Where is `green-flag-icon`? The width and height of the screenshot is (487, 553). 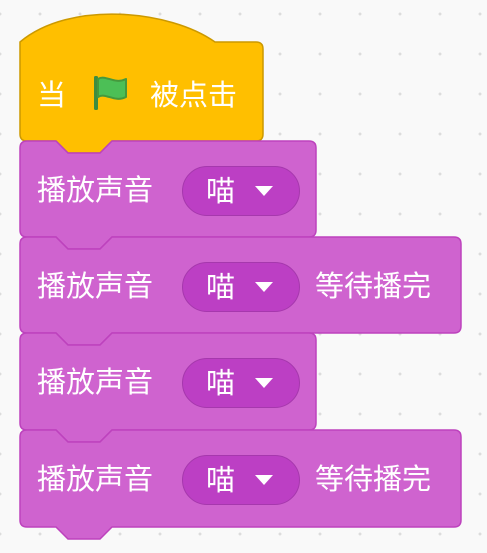
green-flag-icon is located at coordinates (110, 93).